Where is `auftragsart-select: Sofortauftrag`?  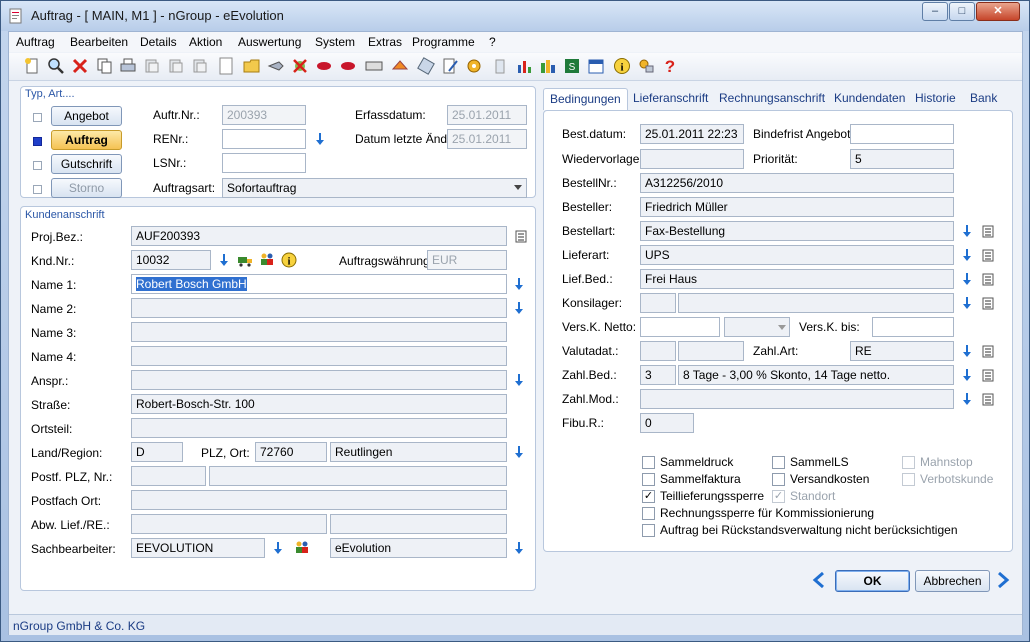 auftragsart-select: Sofortauftrag is located at coordinates (374, 188).